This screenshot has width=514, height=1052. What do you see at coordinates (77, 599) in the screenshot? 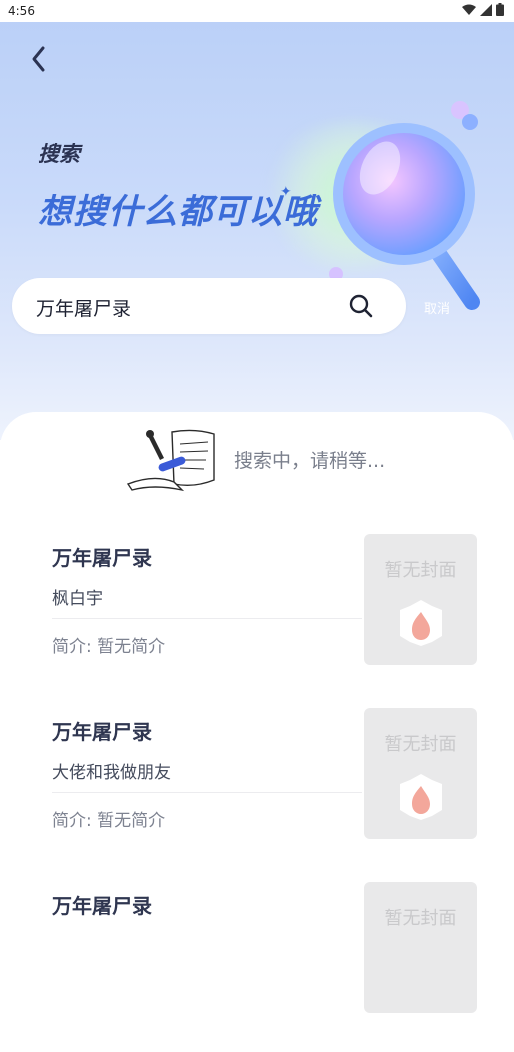
I see `result-author: 枫白宇` at bounding box center [77, 599].